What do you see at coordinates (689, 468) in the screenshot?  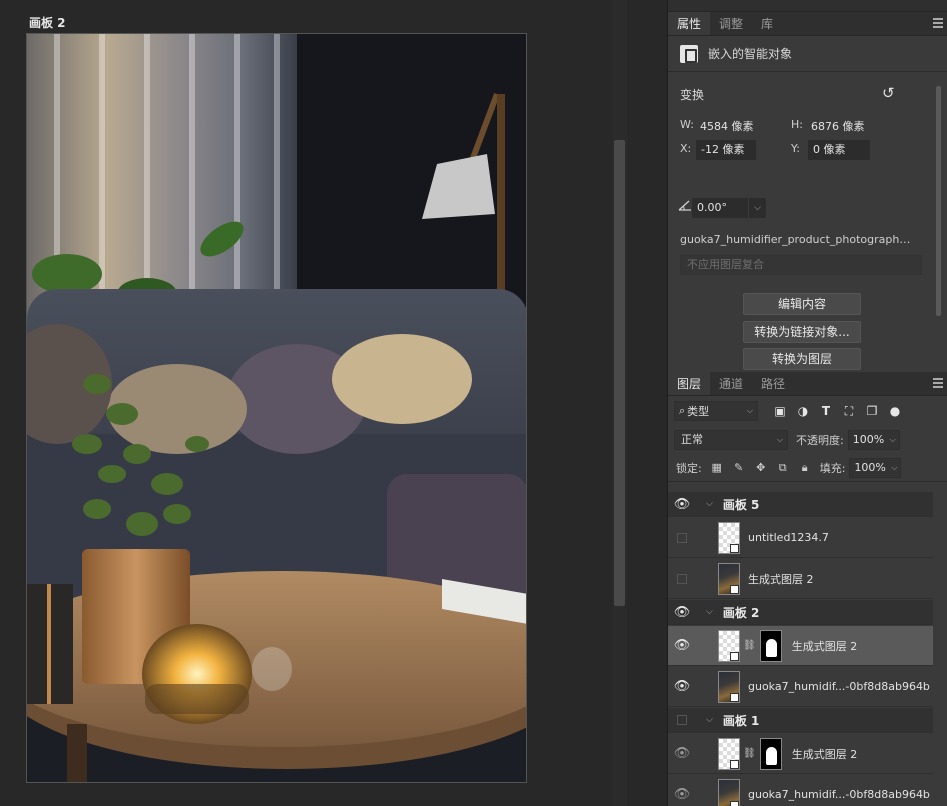 I see `lock-label: 锁定:` at bounding box center [689, 468].